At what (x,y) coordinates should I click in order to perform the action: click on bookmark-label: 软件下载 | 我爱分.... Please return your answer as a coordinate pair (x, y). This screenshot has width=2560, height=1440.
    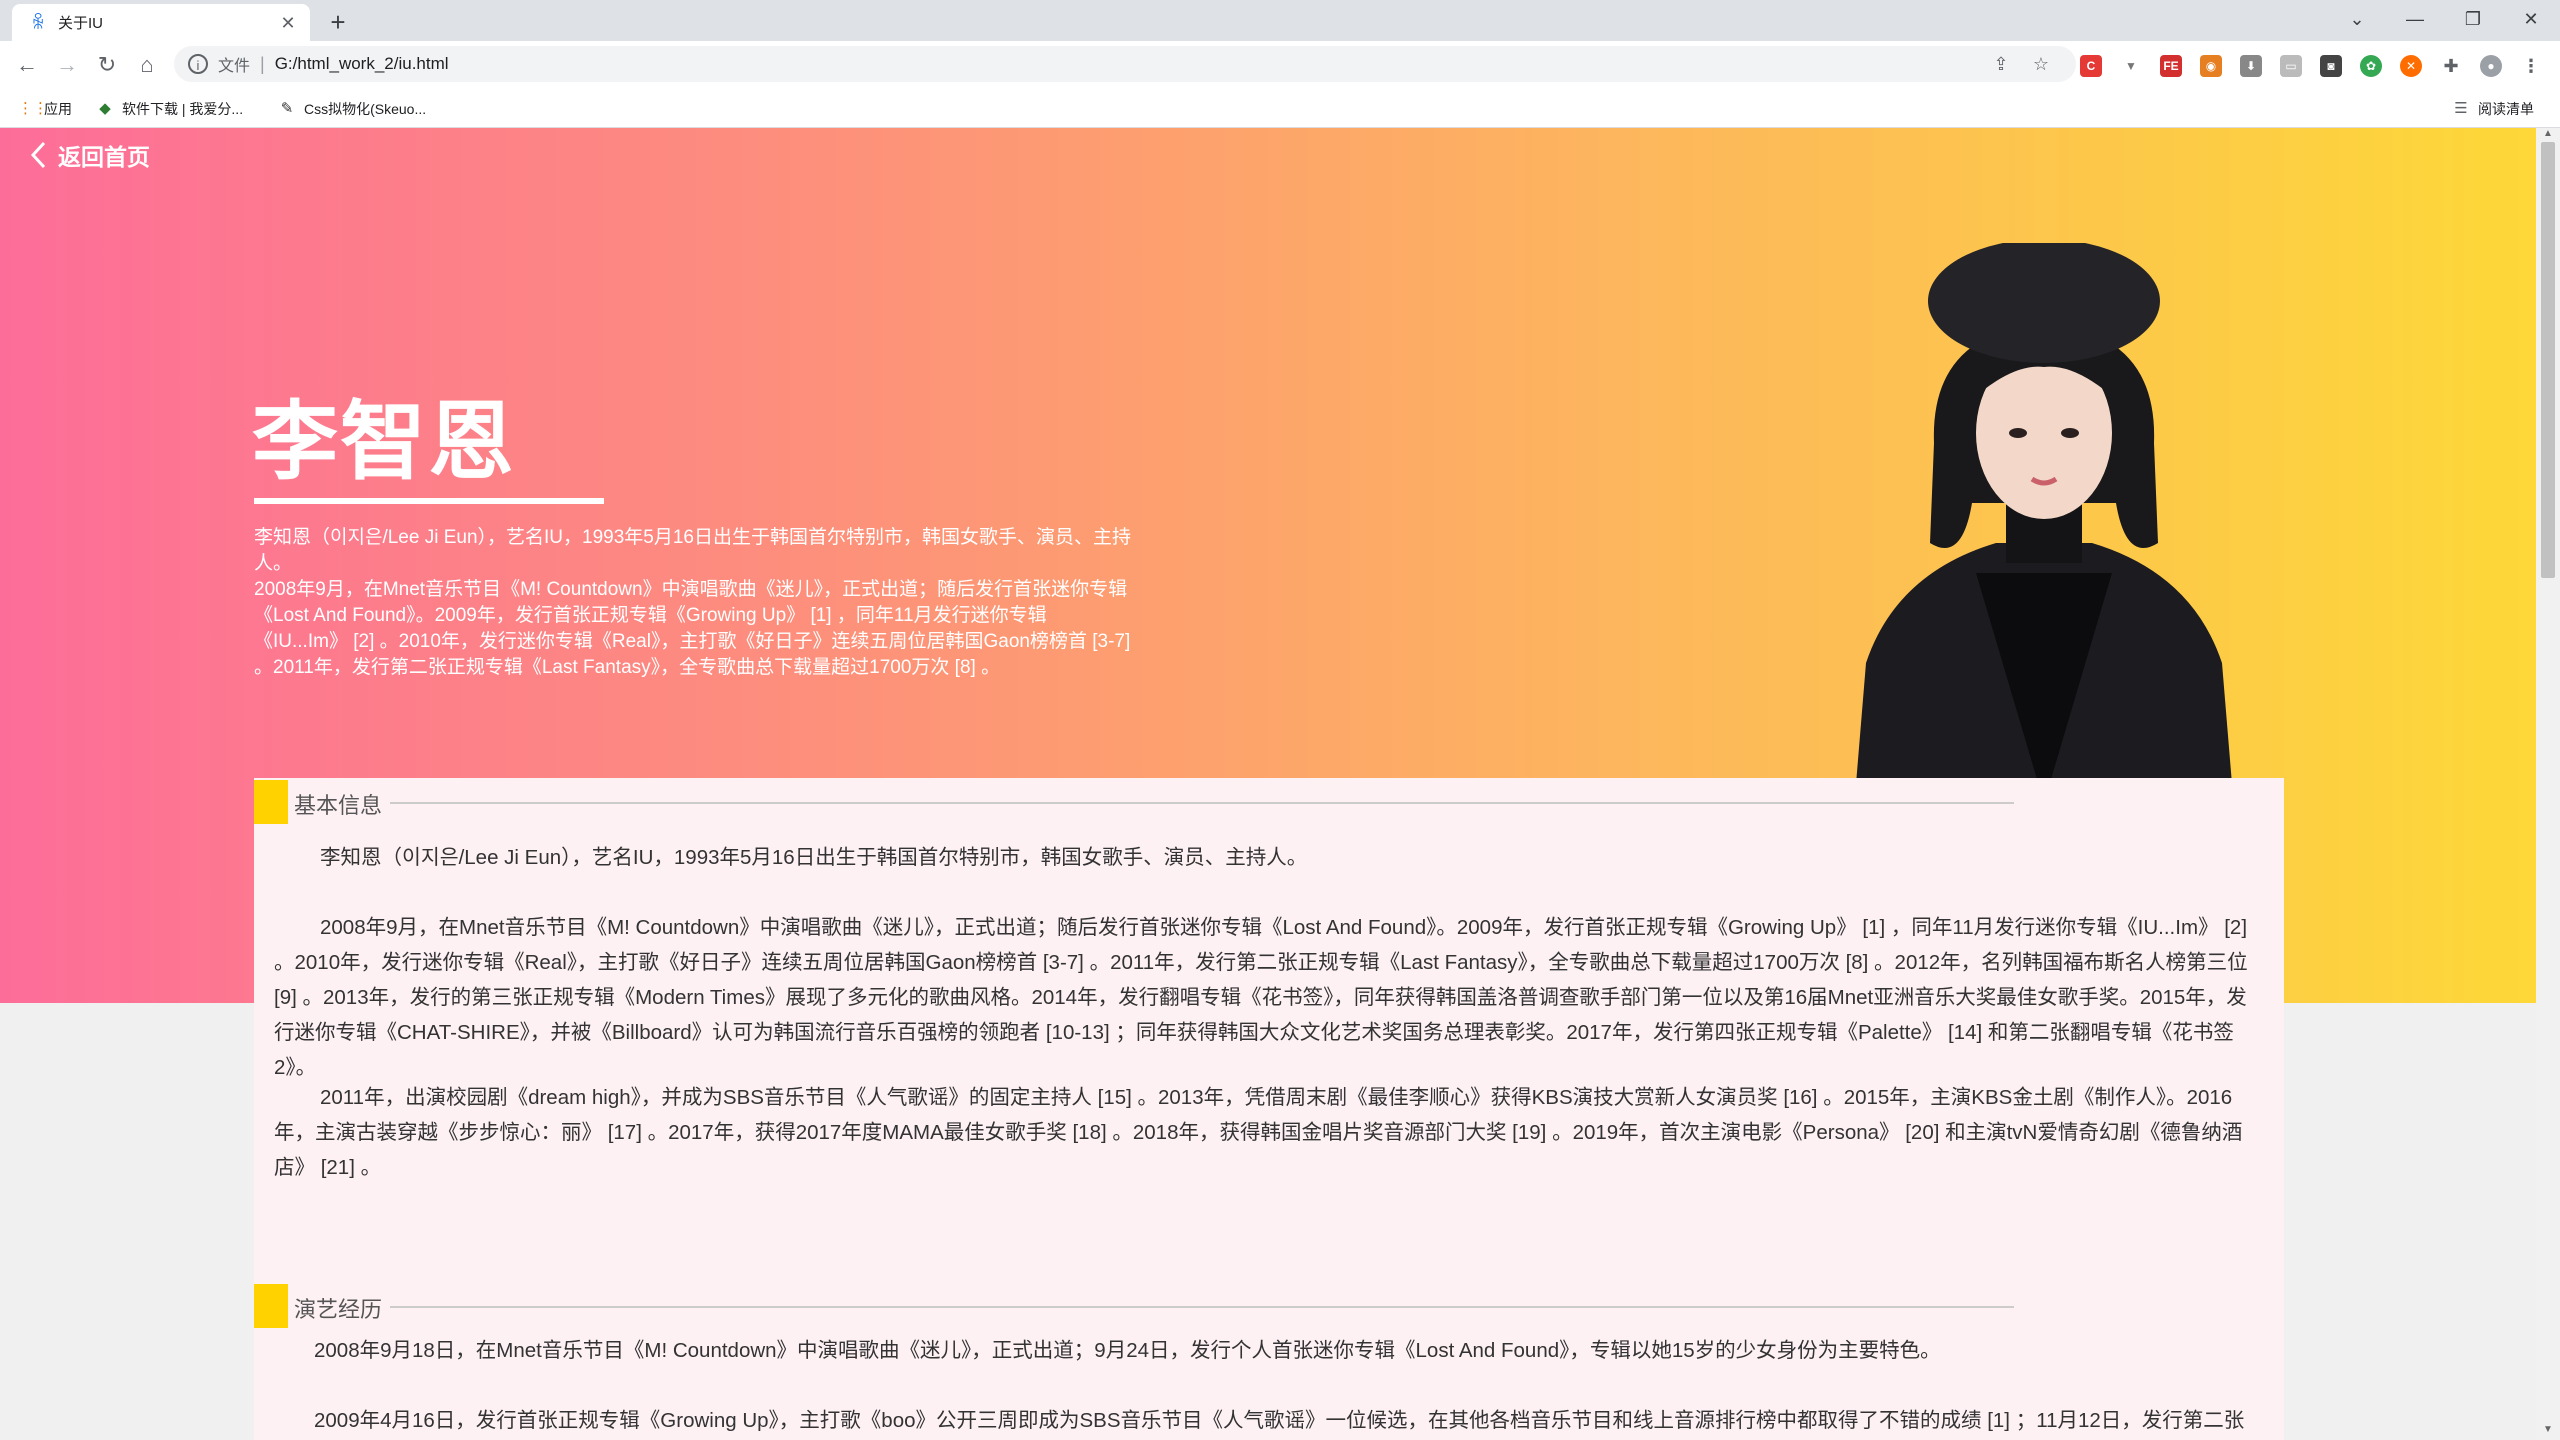
    Looking at the image, I should click on (183, 109).